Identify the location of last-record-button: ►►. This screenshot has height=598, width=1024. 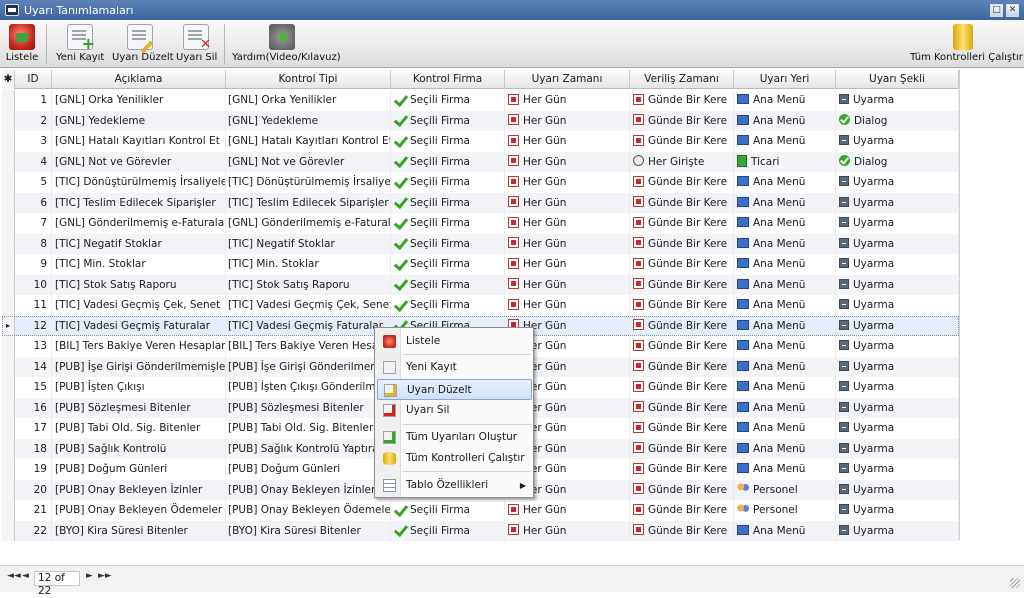
(105, 576).